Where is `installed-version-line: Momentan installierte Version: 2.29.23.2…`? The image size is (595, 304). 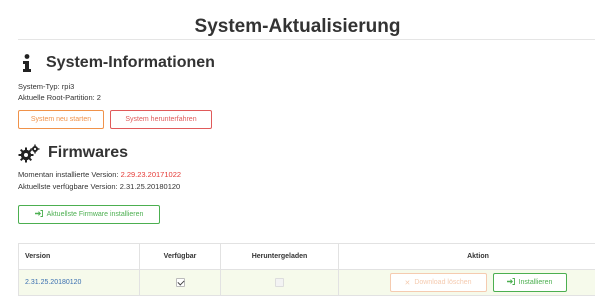
installed-version-line: Momentan installierte Version: 2.29.23.2… is located at coordinates (99, 174).